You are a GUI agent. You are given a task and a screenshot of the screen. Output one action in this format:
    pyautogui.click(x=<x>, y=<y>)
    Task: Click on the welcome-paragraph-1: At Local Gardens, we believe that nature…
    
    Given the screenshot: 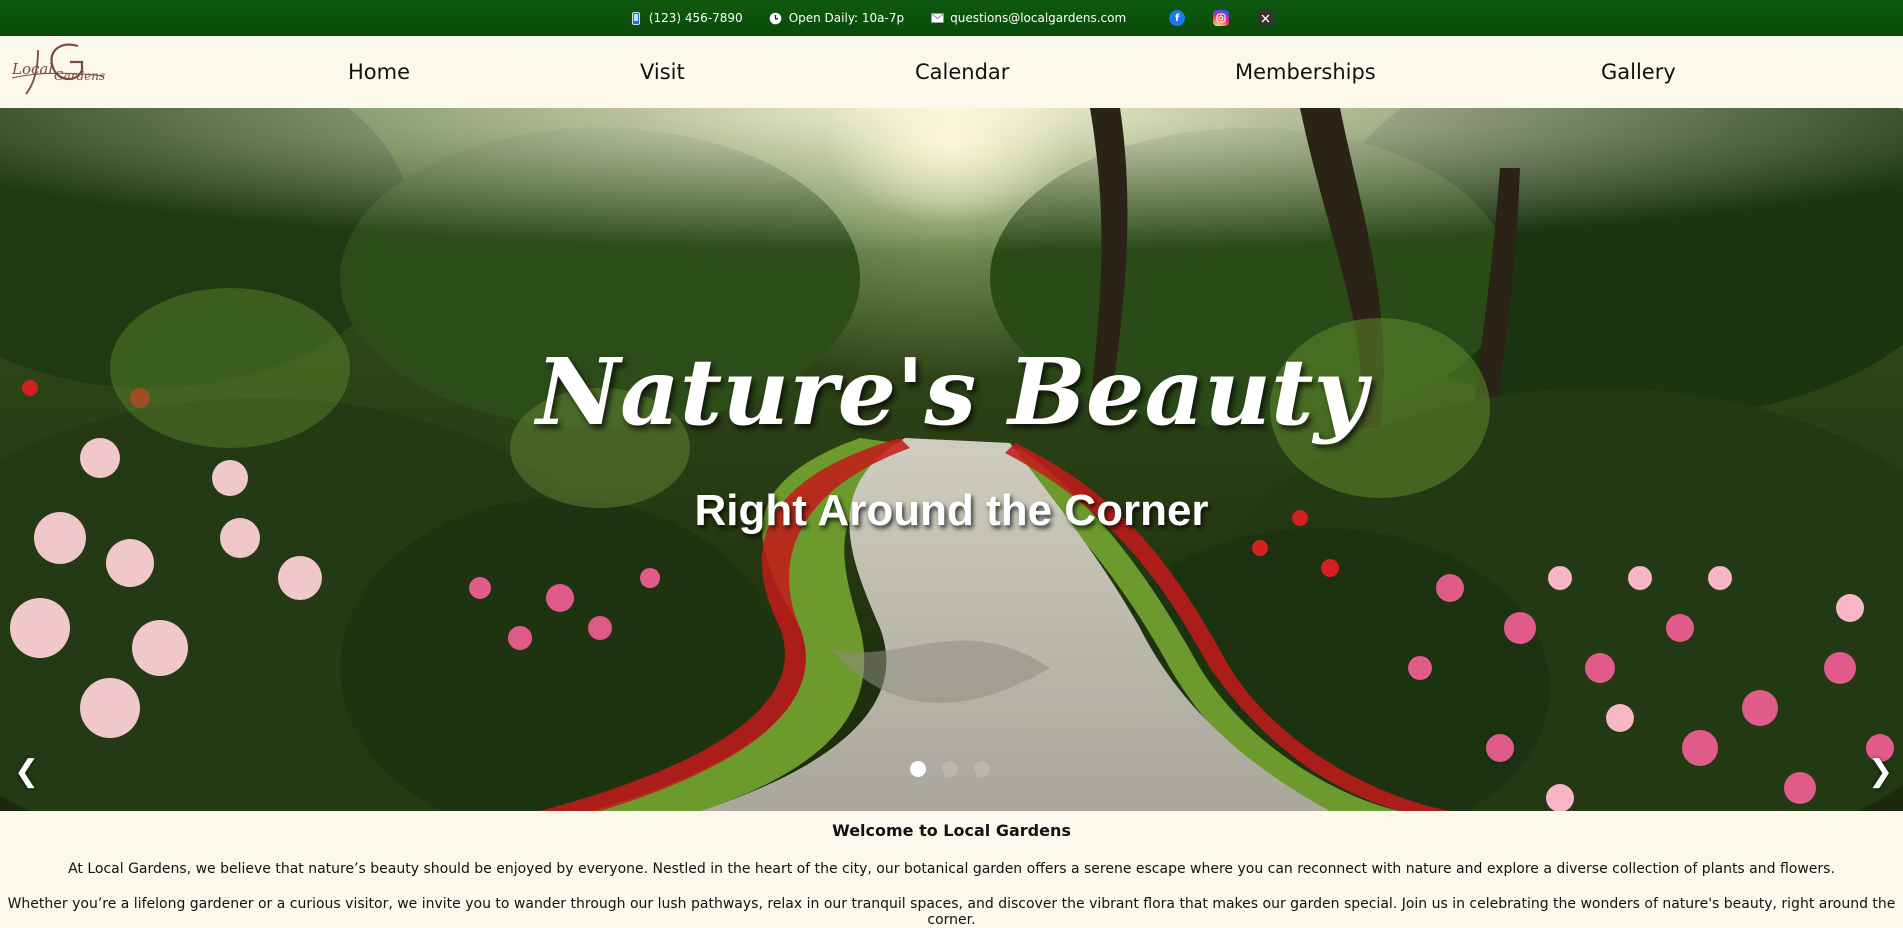 What is the action you would take?
    pyautogui.click(x=951, y=869)
    